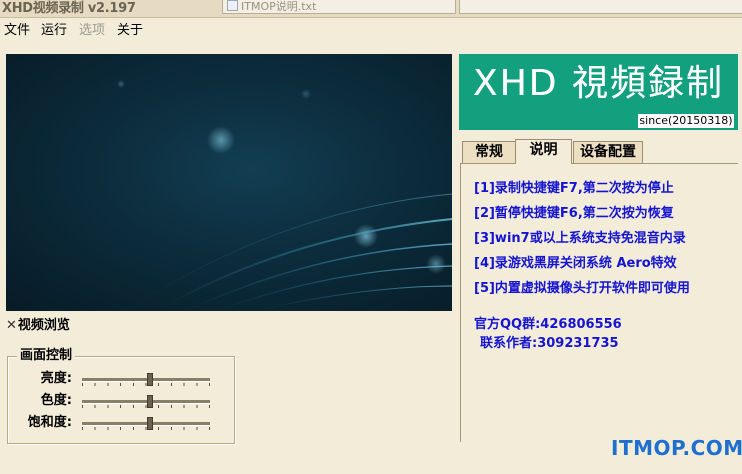  I want to click on saturation-label: 饱和度:, so click(49, 422).